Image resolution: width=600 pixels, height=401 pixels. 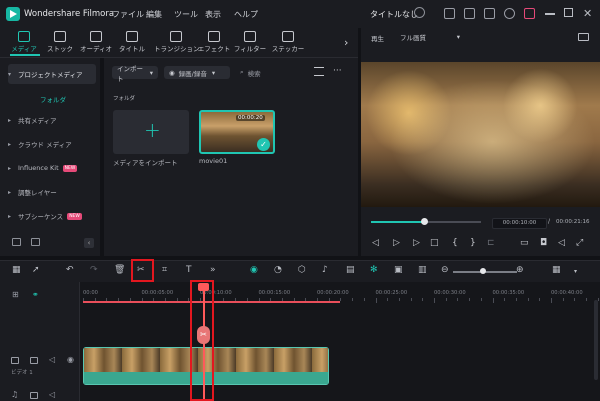 What do you see at coordinates (434, 243) in the screenshot?
I see `stop-icon: □` at bounding box center [434, 243].